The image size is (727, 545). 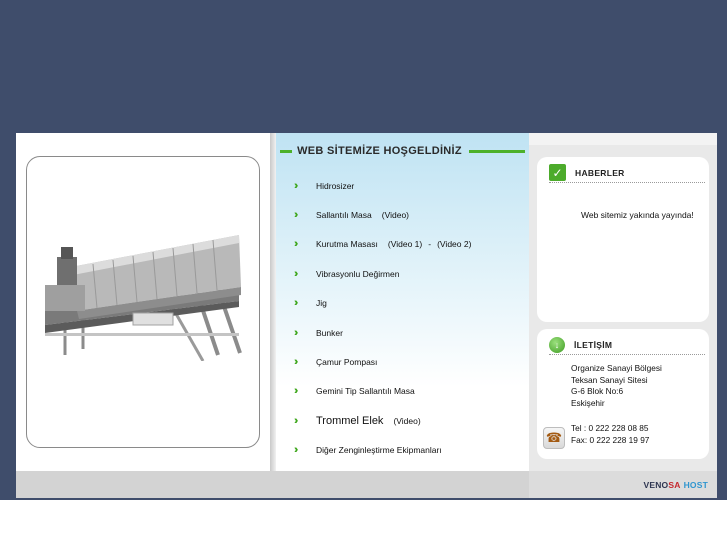 I want to click on menu-item: ›› Sallantılı Masa (Video), so click(x=409, y=214).